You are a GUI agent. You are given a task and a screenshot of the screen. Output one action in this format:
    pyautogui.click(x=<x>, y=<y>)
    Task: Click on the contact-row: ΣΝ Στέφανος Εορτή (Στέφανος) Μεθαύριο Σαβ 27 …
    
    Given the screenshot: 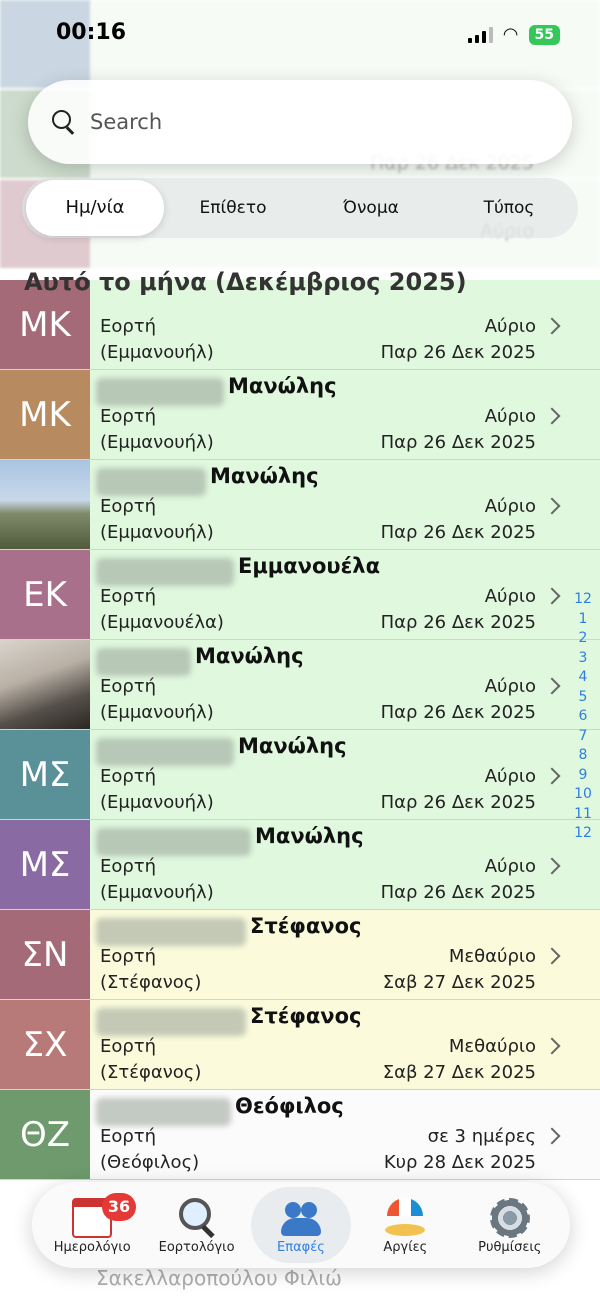 What is the action you would take?
    pyautogui.click(x=300, y=955)
    